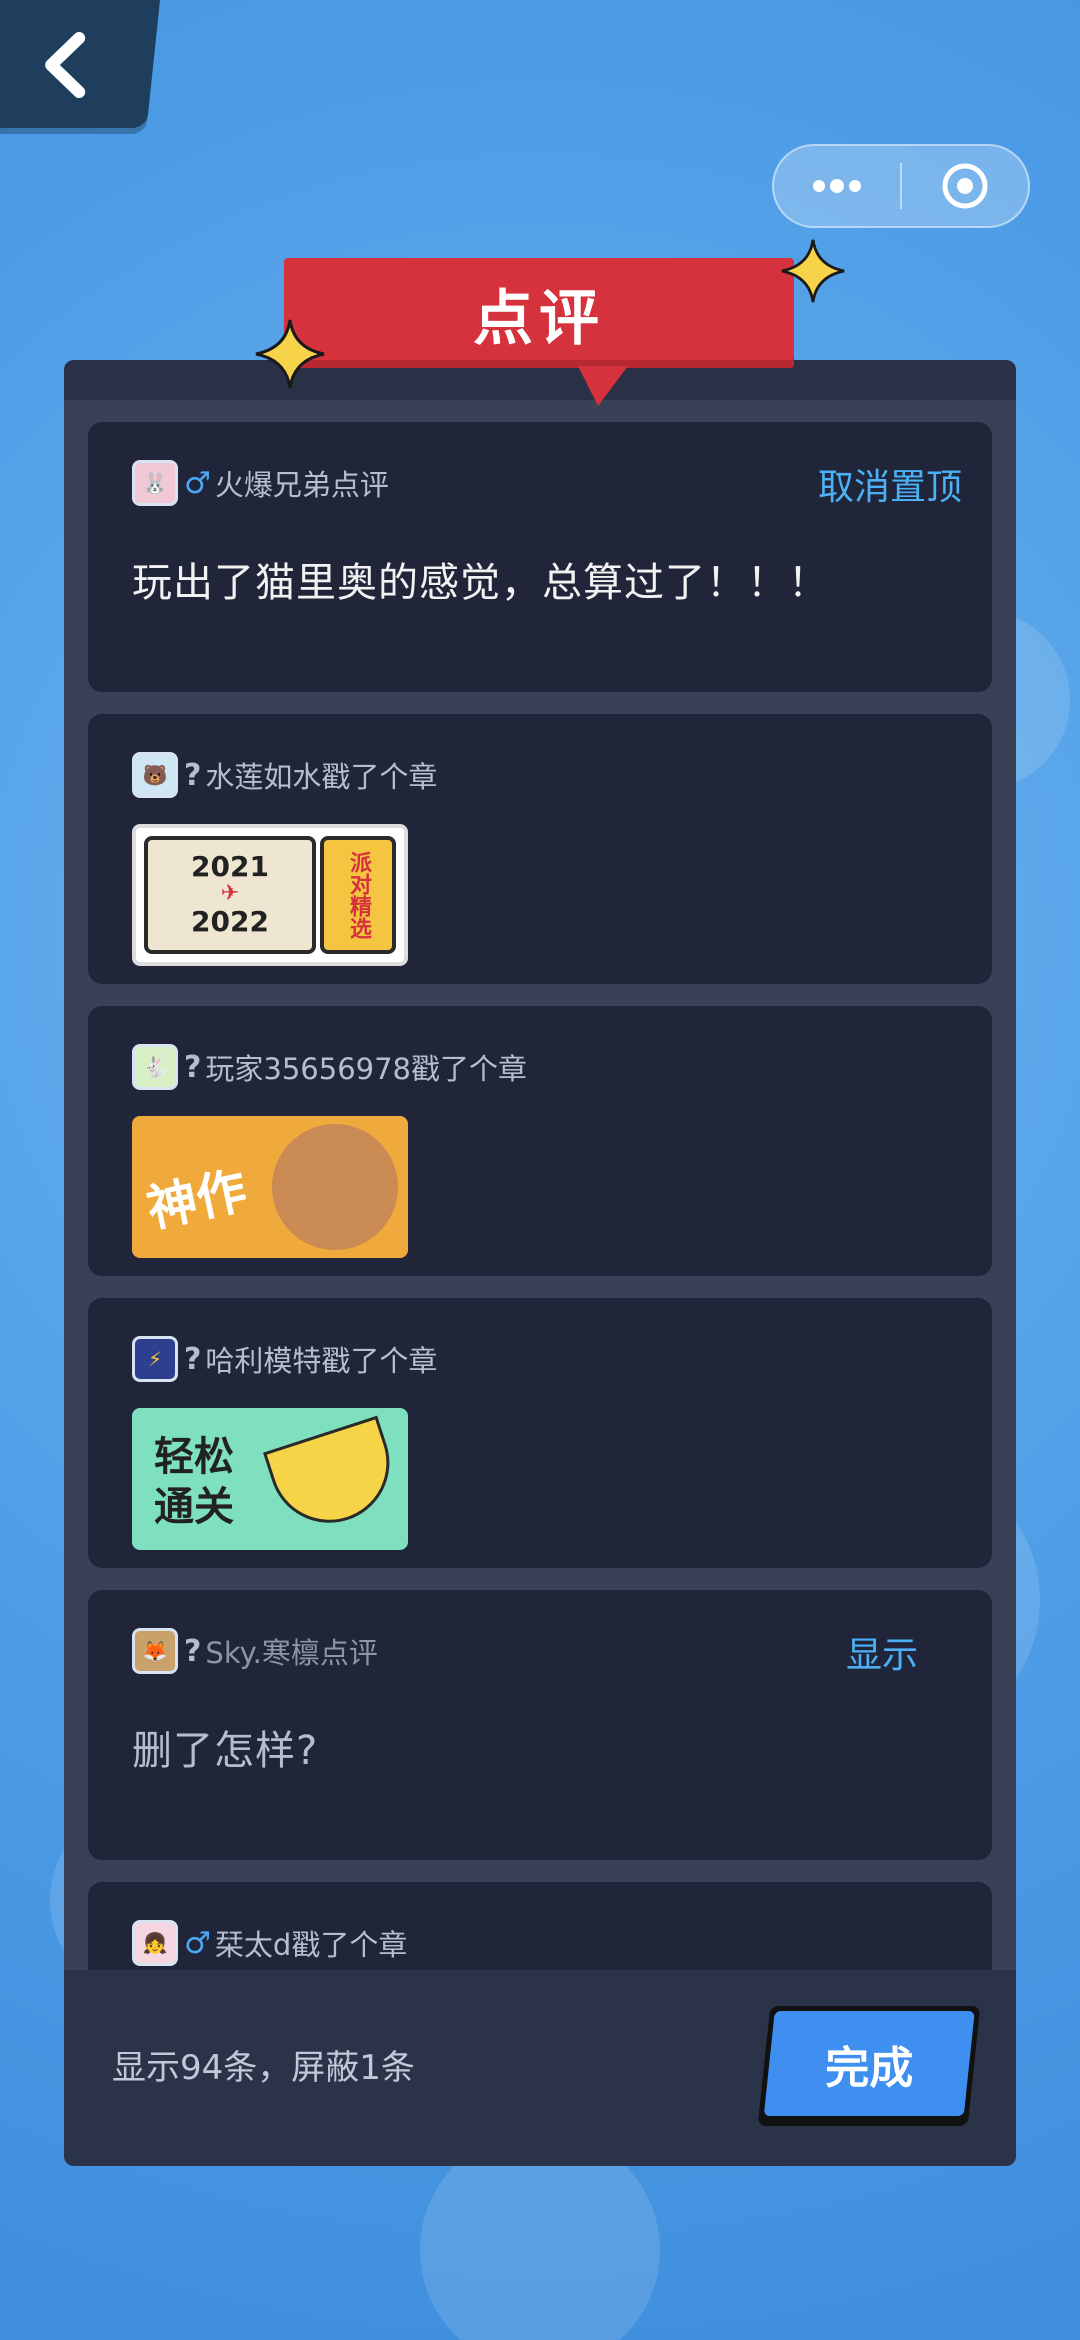  What do you see at coordinates (539, 318) in the screenshot?
I see `page-title: 点评` at bounding box center [539, 318].